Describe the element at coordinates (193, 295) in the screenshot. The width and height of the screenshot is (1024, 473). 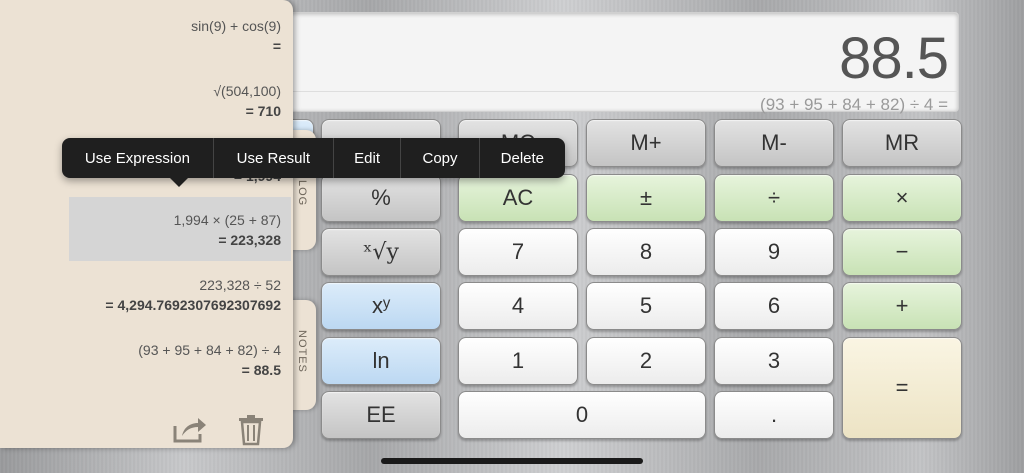
I see `history-entry: 223,328 ÷ 52 = 4,294.7692307692307692` at that location.